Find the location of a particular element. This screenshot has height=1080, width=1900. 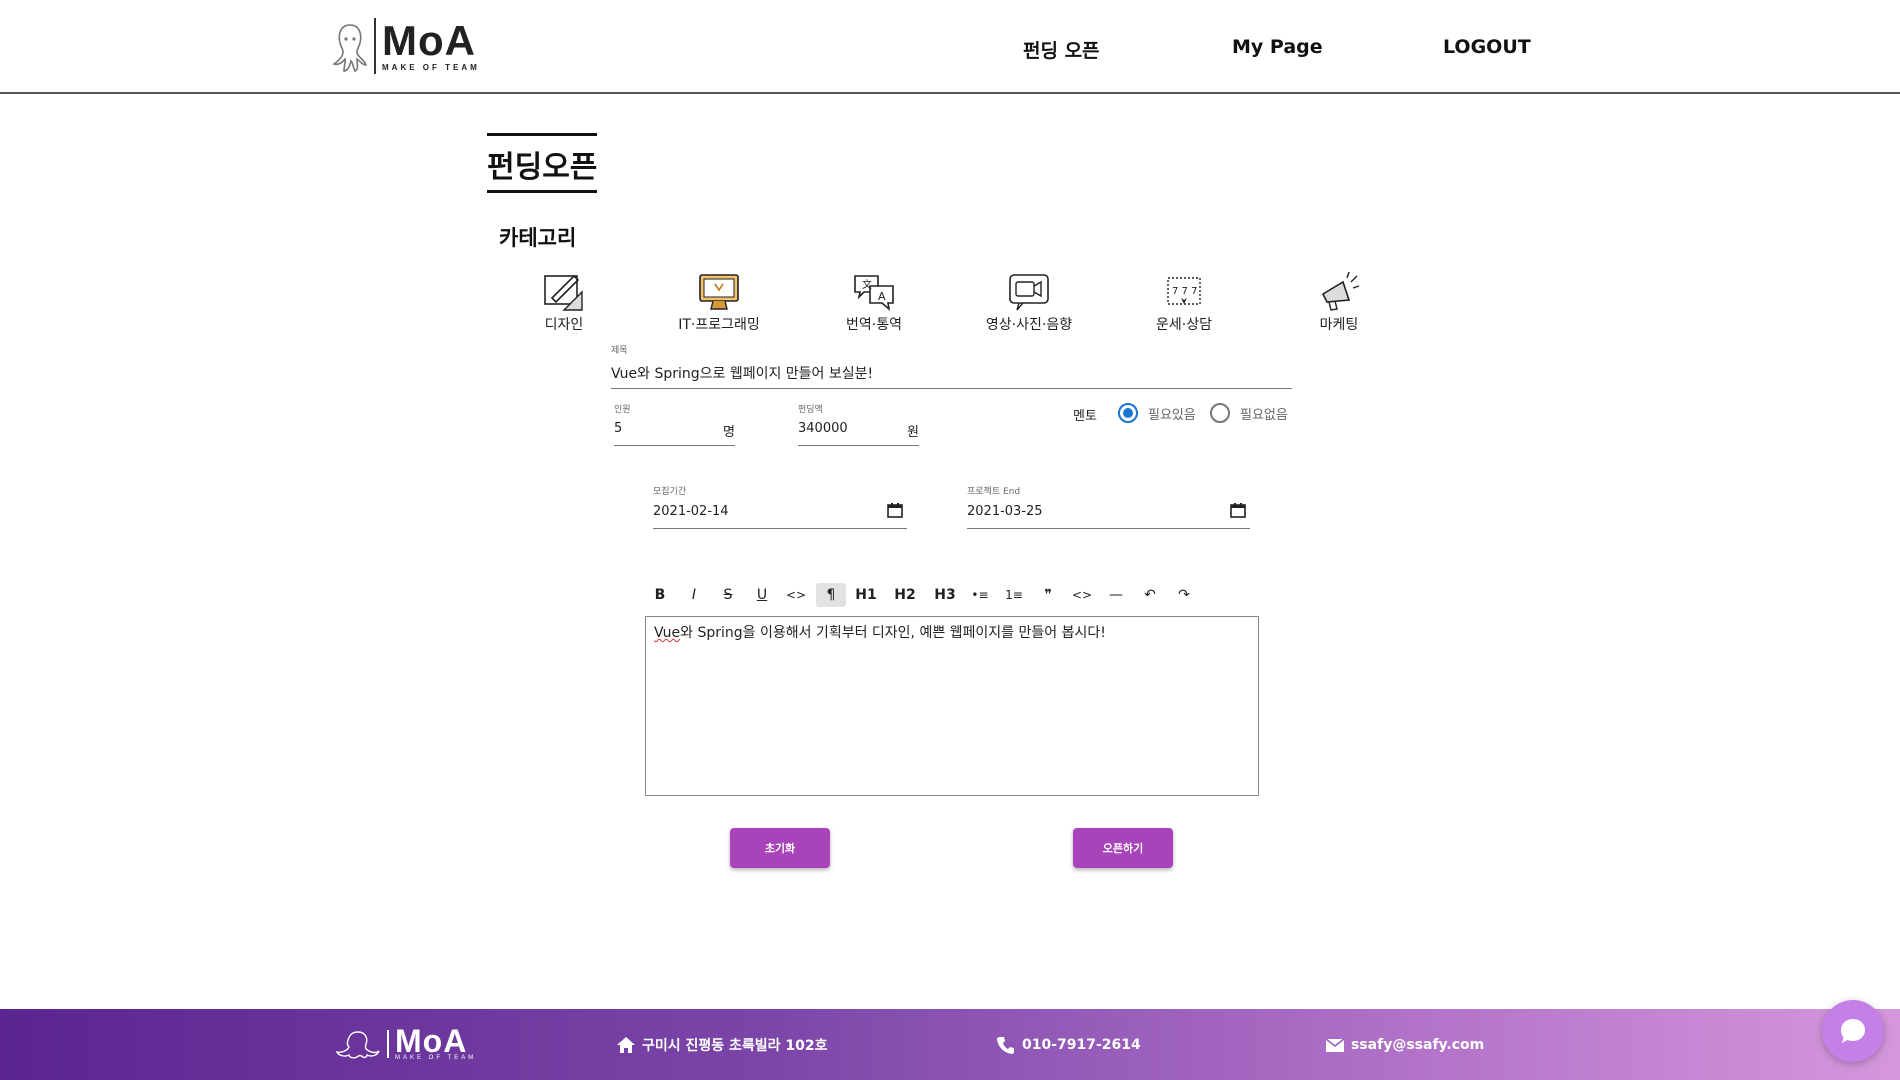

category-label: 영상·사진·음향 is located at coordinates (1029, 325).